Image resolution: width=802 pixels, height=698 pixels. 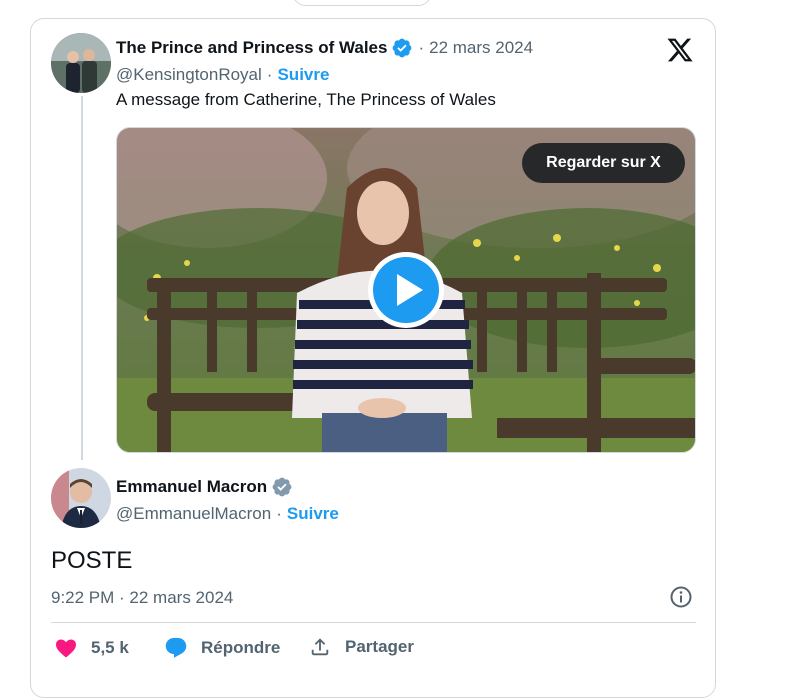 I want to click on tweet-date: 22 mars 2024, so click(x=481, y=48).